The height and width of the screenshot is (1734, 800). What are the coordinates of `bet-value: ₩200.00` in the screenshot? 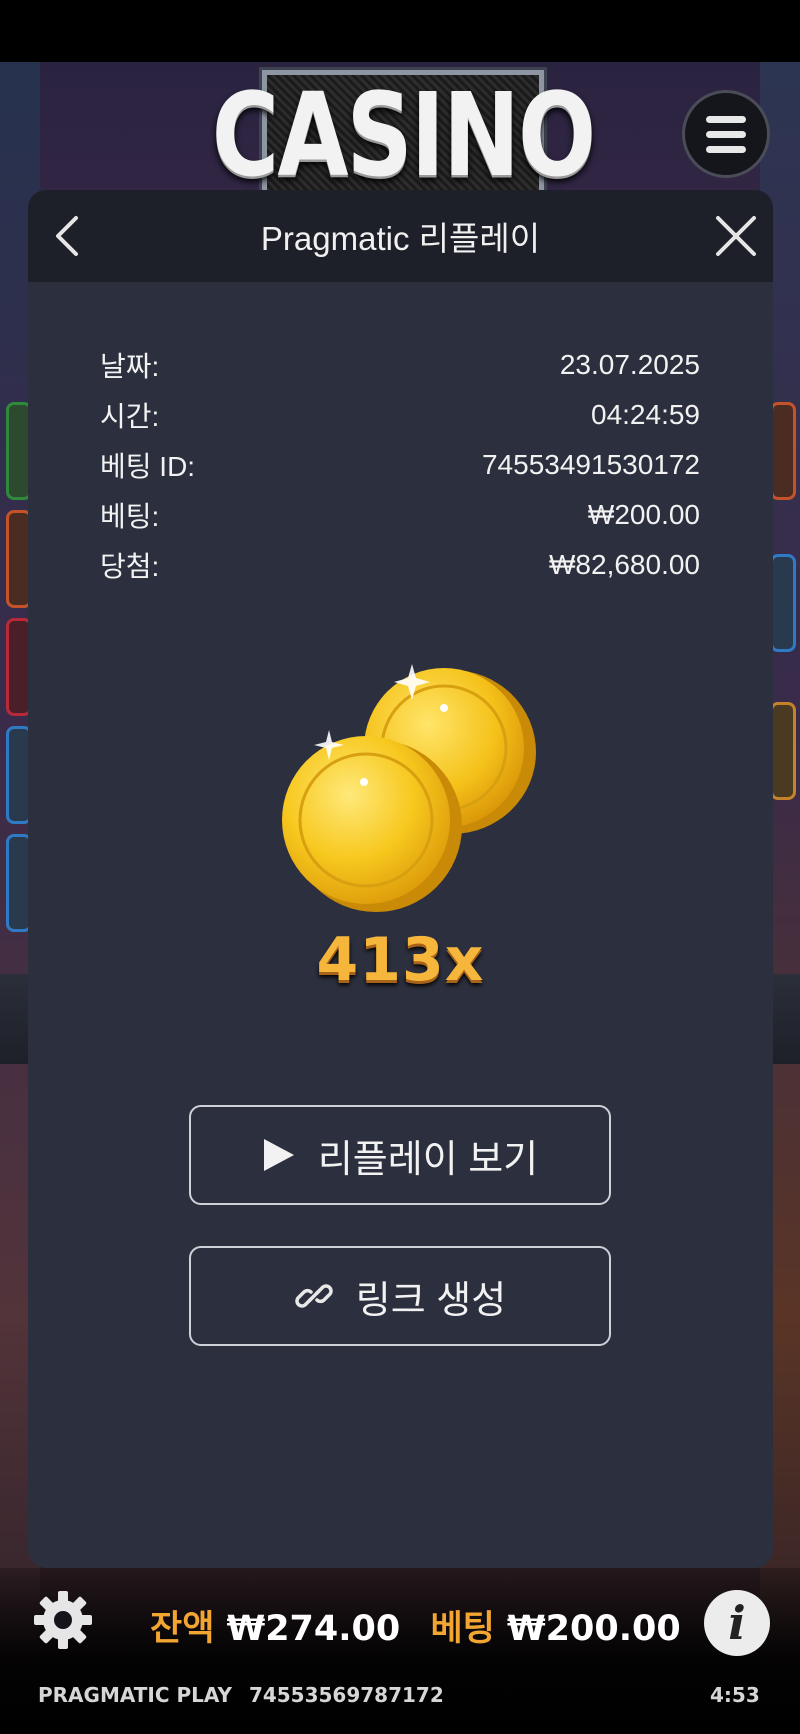 It's located at (594, 1629).